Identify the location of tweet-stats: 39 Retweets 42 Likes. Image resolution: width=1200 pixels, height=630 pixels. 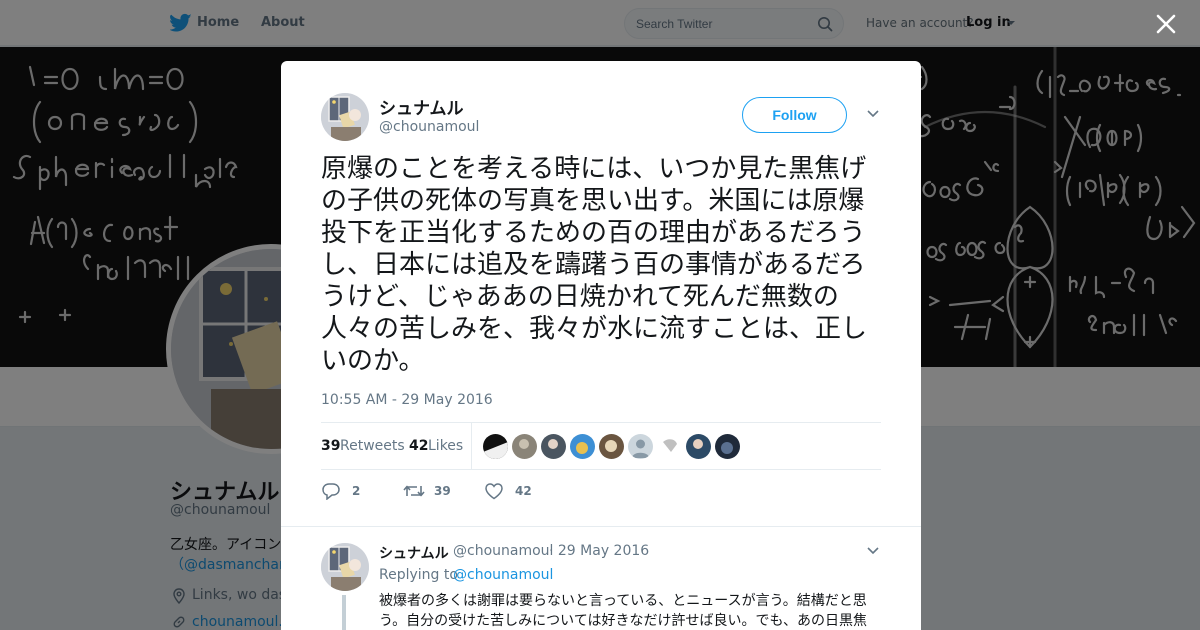
(601, 446).